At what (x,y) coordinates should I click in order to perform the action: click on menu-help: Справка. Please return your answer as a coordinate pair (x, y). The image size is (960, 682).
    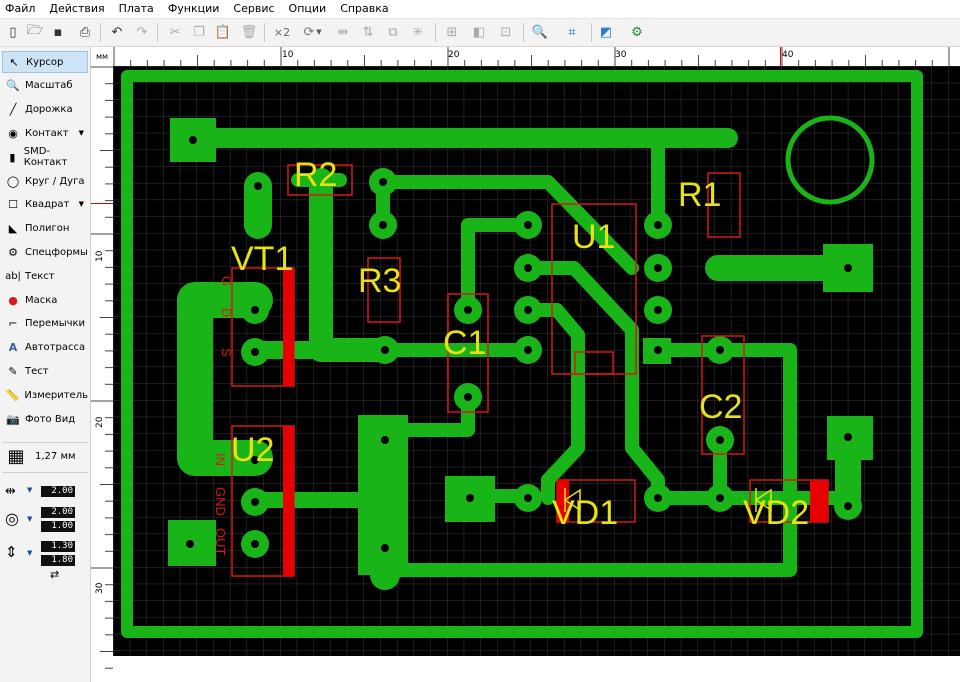
    Looking at the image, I should click on (364, 9).